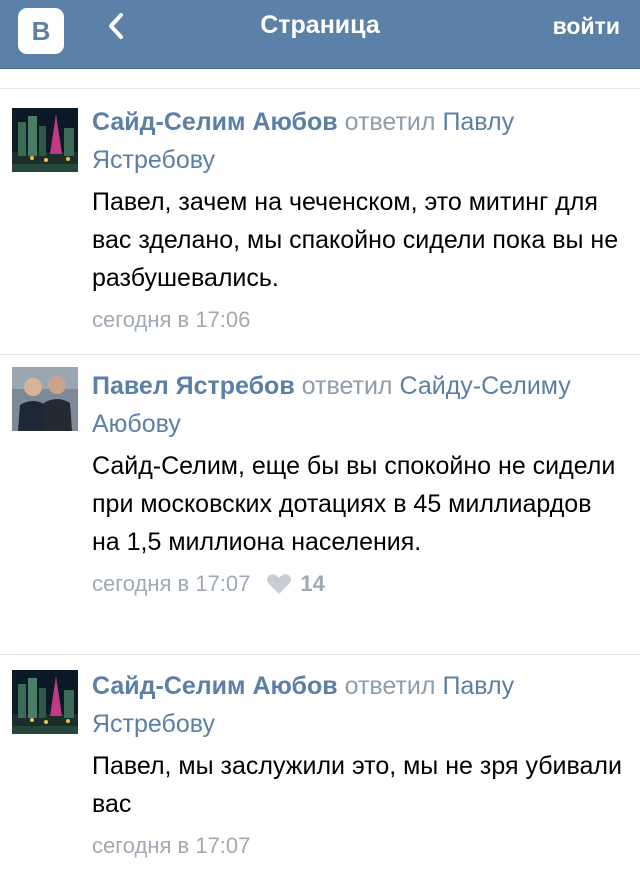 This screenshot has height=871, width=640. I want to click on header-spacer, so click(320, 78).